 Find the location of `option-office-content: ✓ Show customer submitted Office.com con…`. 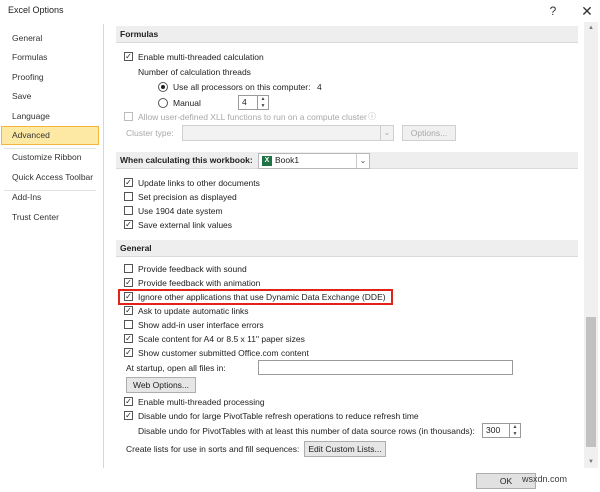

option-office-content: ✓ Show customer submitted Office.com con… is located at coordinates (274, 353).